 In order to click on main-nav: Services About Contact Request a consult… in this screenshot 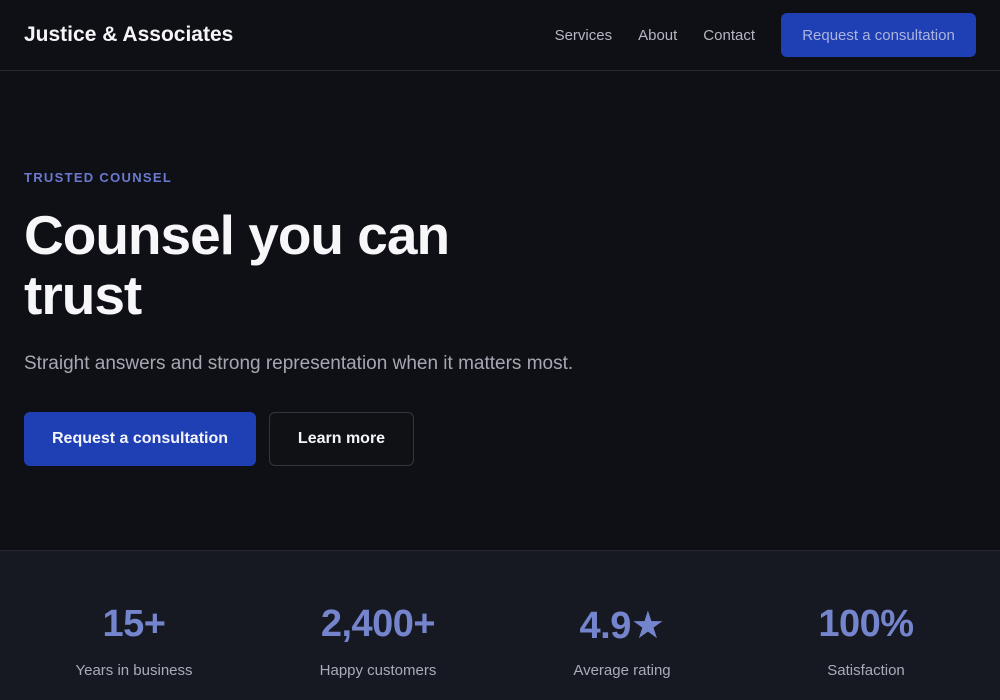, I will do `click(765, 35)`.